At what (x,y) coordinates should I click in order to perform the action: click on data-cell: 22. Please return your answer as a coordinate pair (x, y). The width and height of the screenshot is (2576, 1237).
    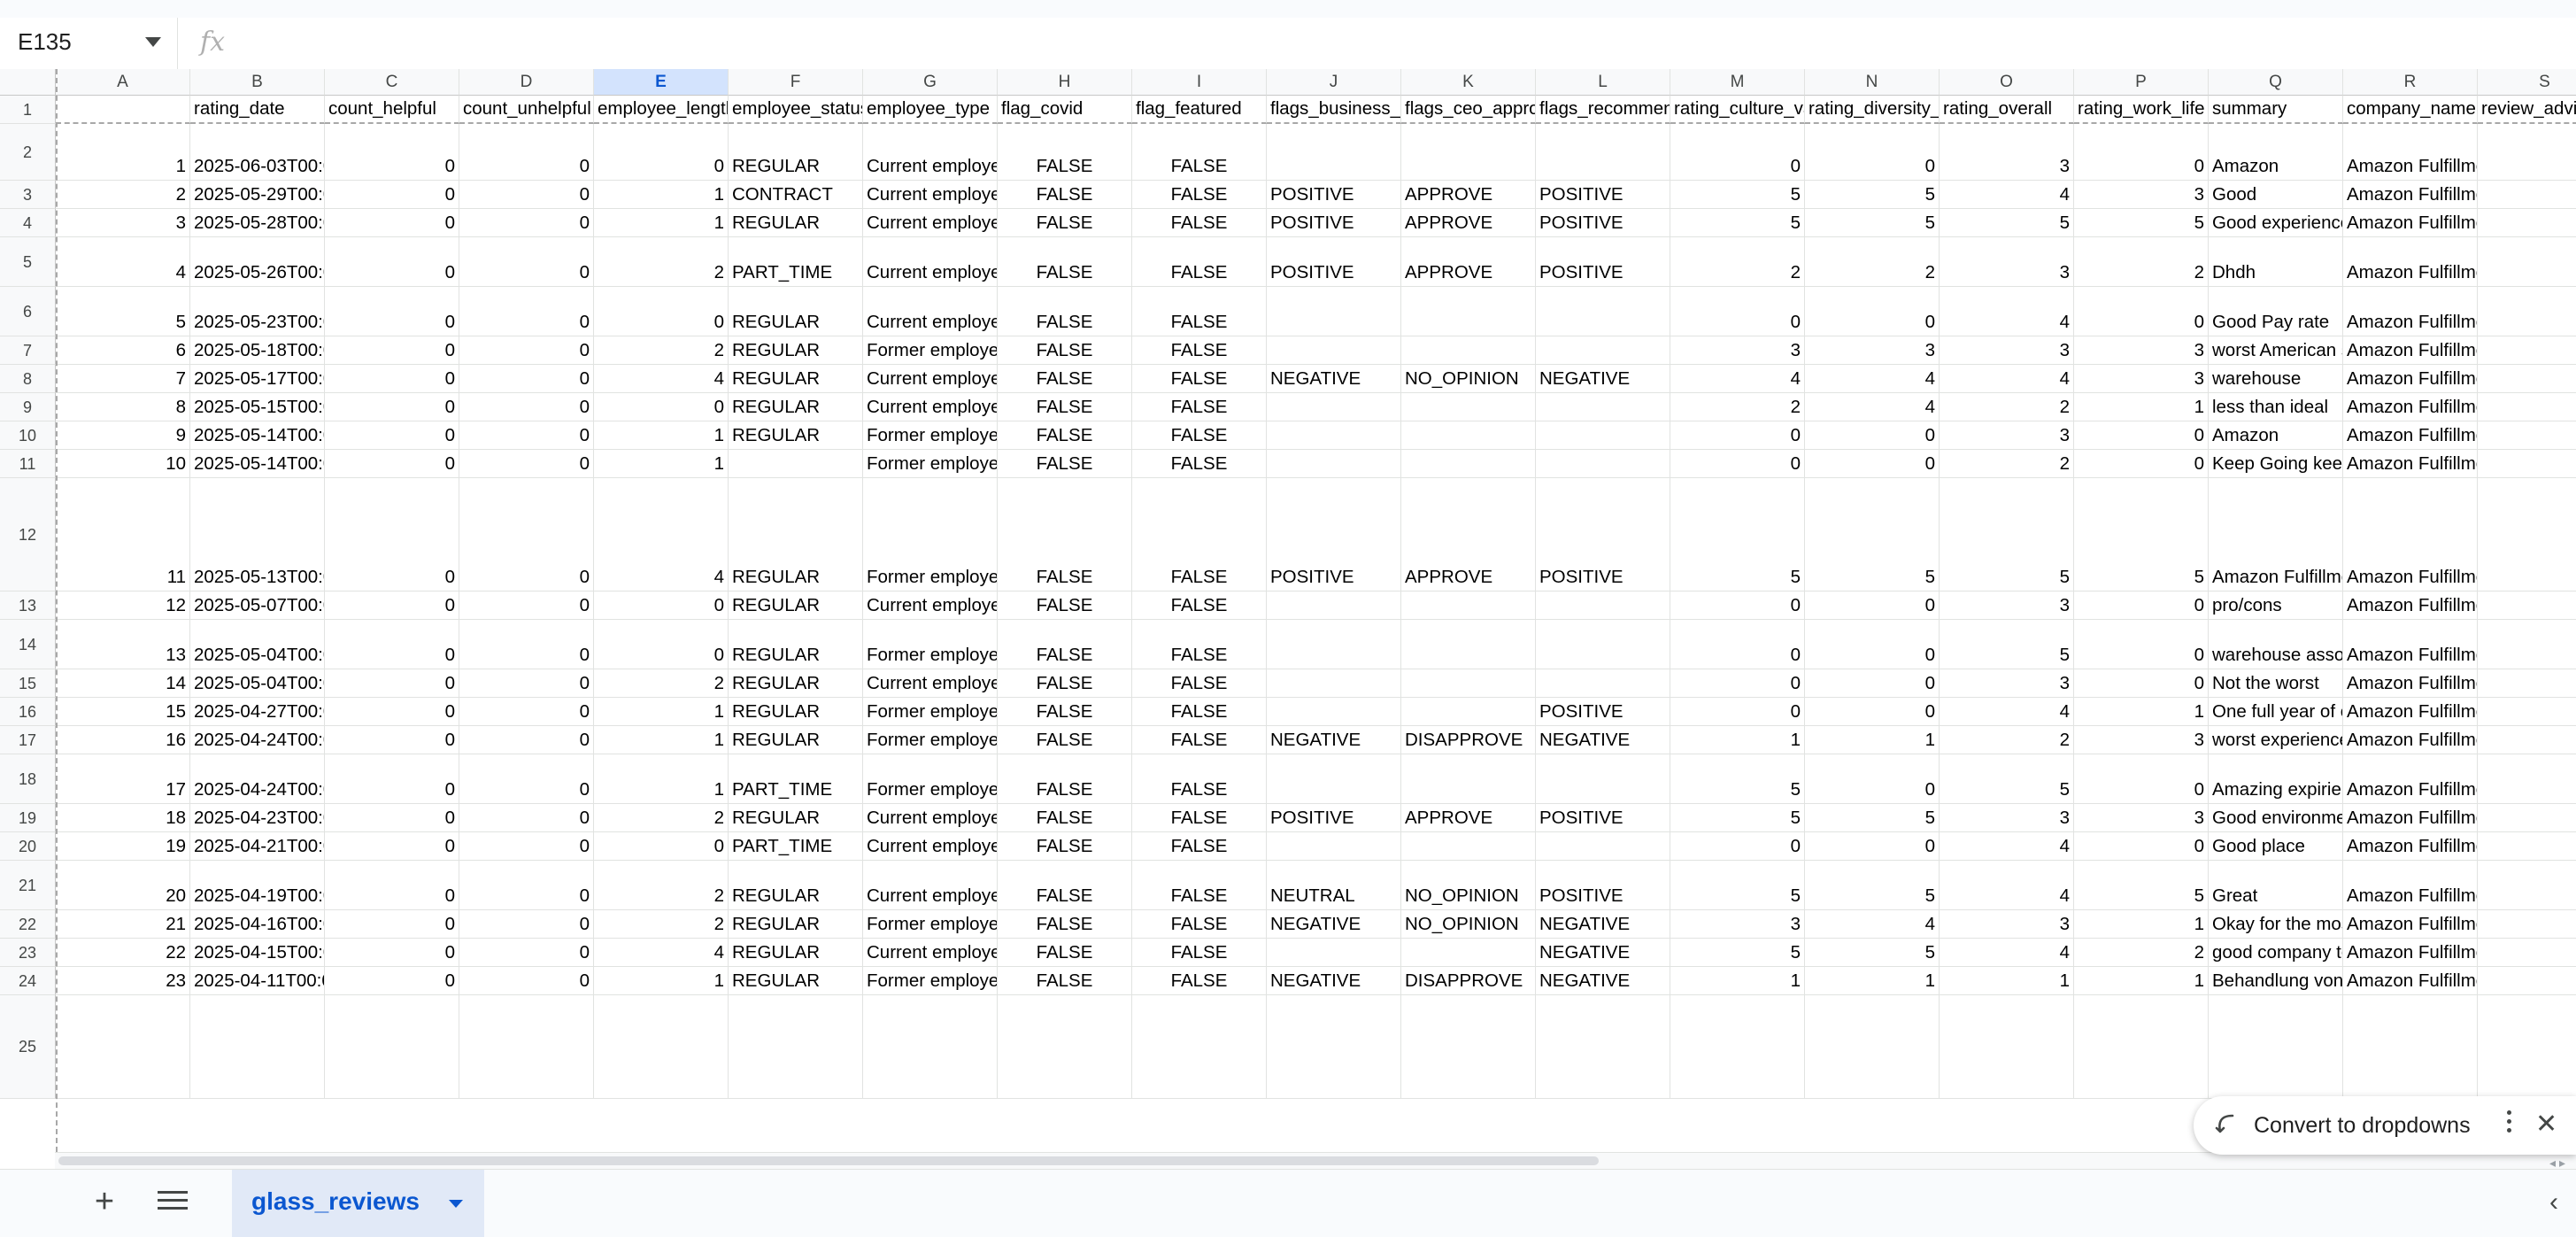
    Looking at the image, I should click on (123, 953).